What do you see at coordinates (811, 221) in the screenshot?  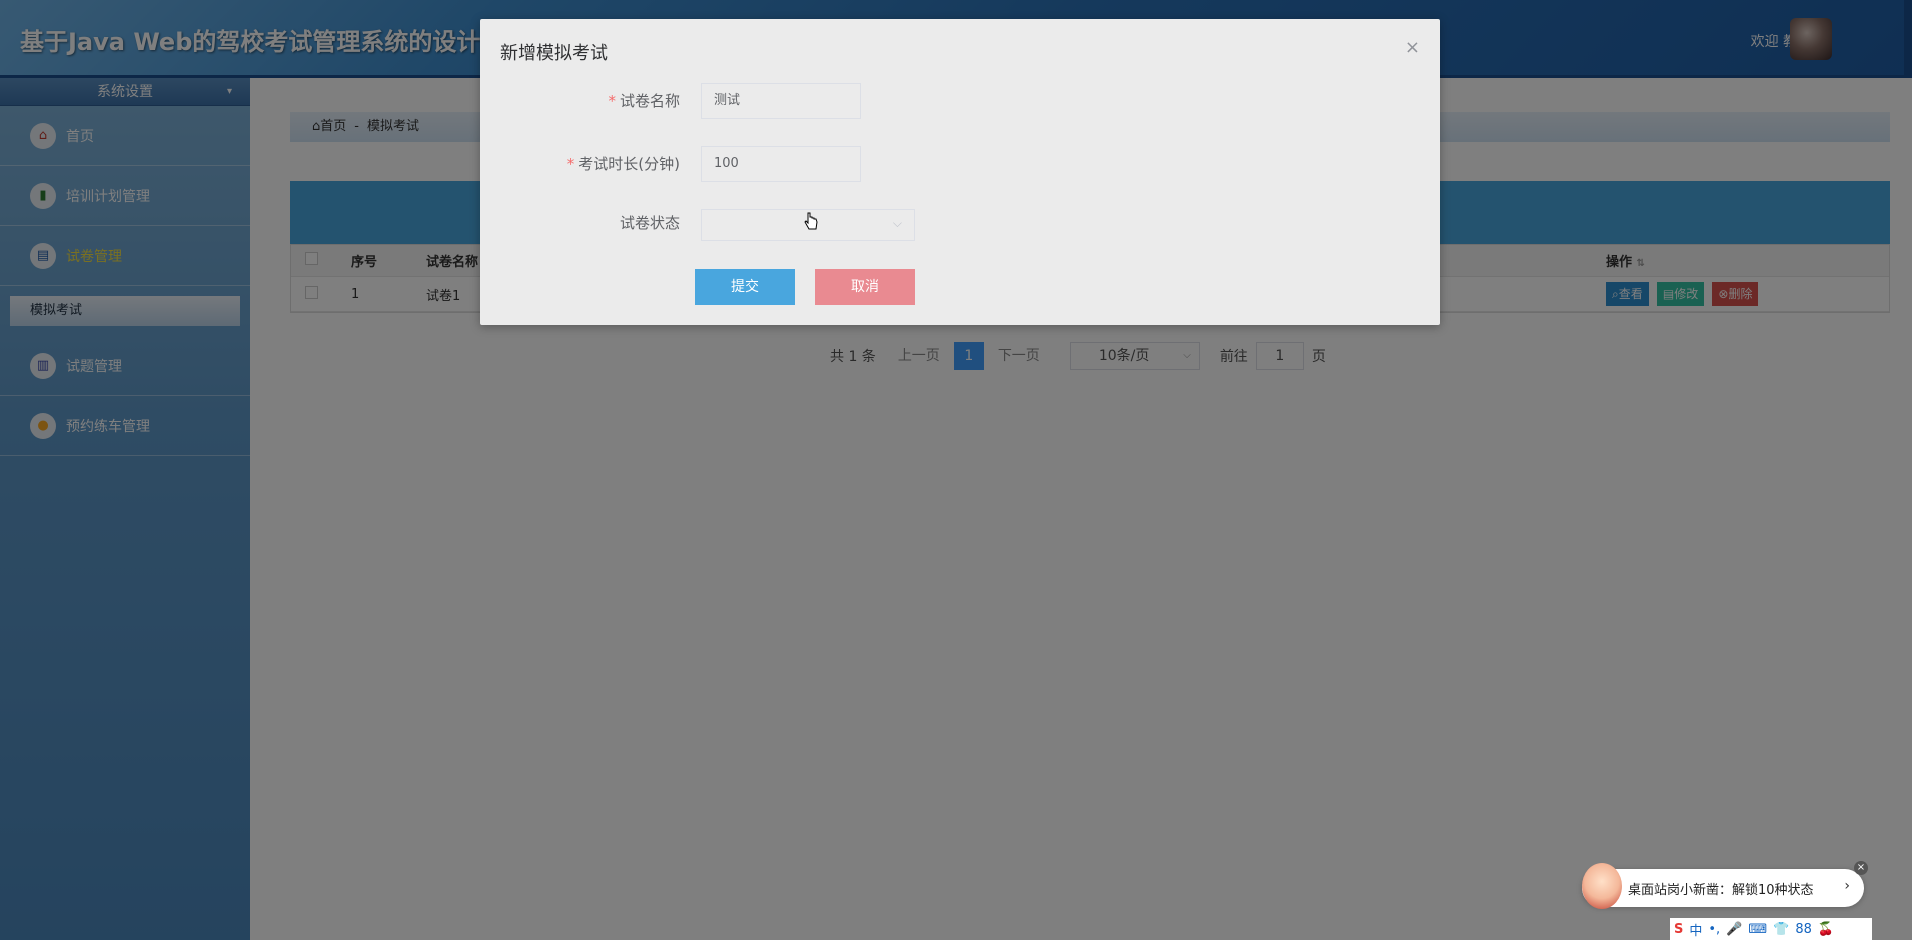 I see `hand-cursor-icon` at bounding box center [811, 221].